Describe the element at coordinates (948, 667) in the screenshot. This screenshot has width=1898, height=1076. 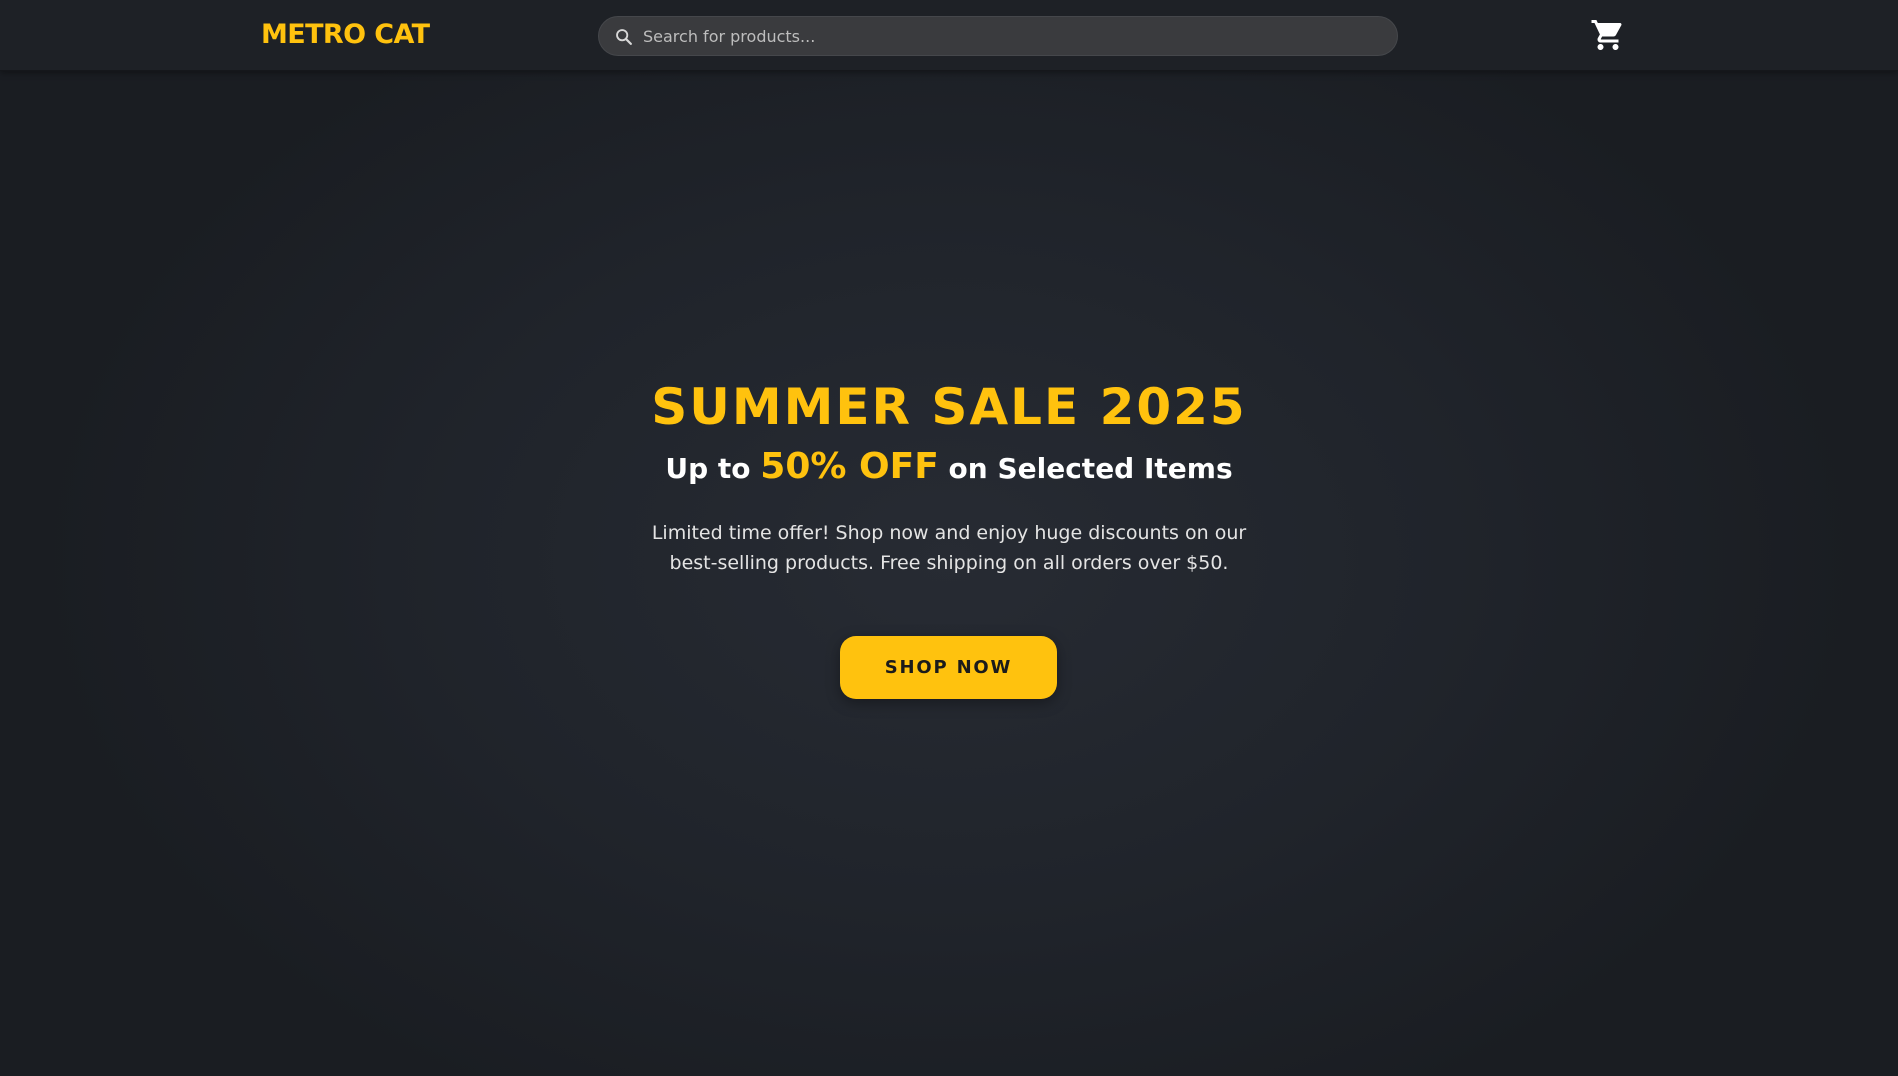
I see `shop-now-button: SHOP NOW` at that location.